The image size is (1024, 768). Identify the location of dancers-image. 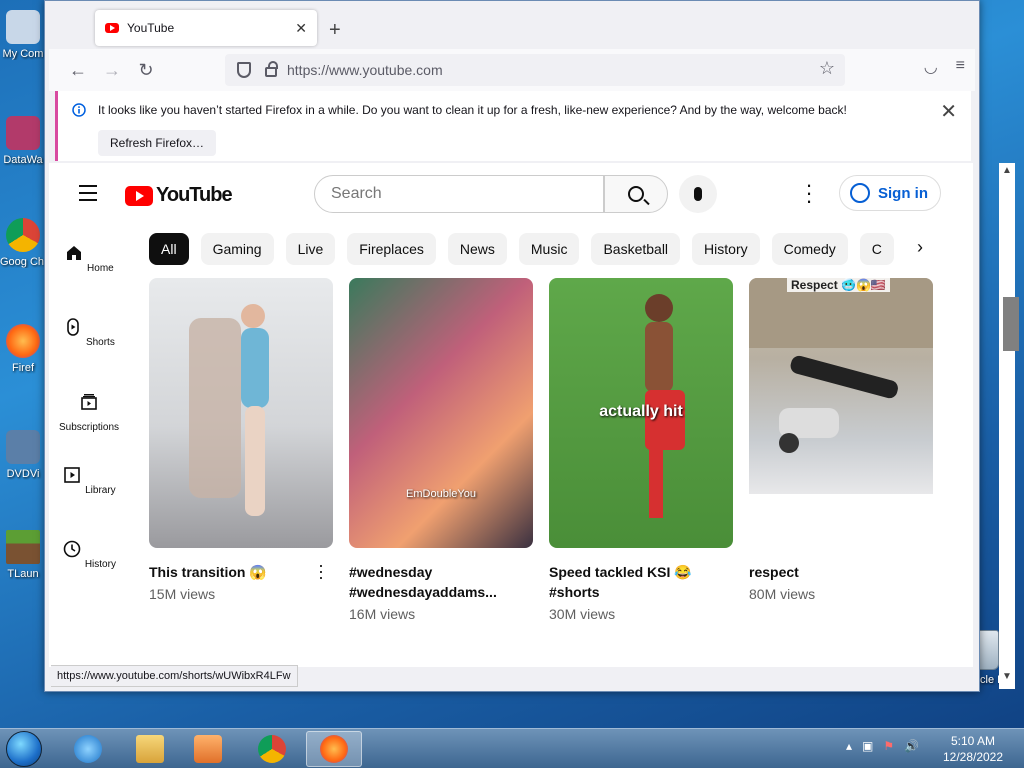
(229, 410).